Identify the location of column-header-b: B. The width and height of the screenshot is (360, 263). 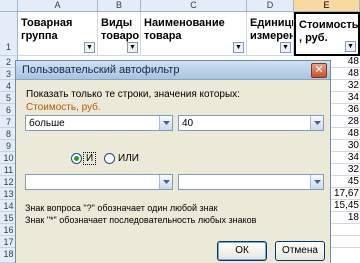
(119, 6).